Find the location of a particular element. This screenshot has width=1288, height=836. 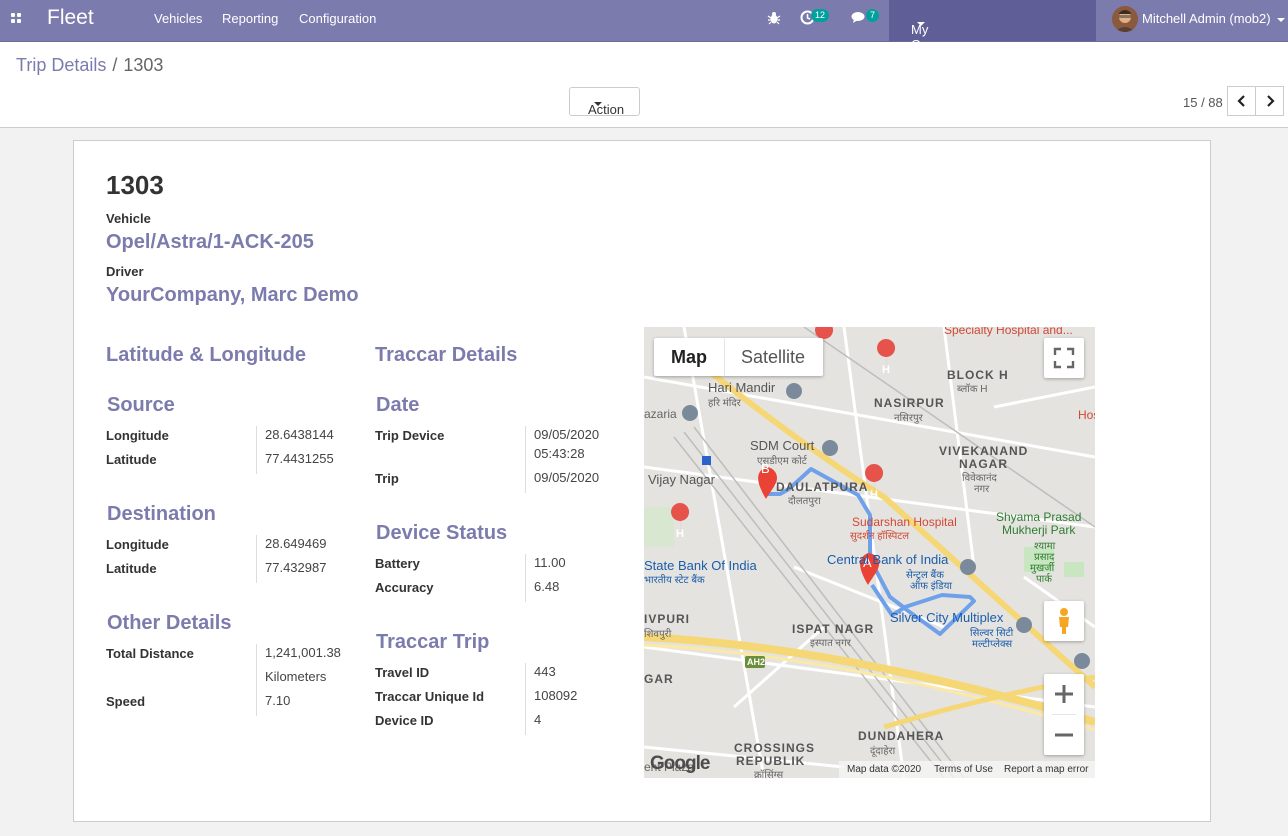

trip-value: 09/05/2020 is located at coordinates (567, 477).